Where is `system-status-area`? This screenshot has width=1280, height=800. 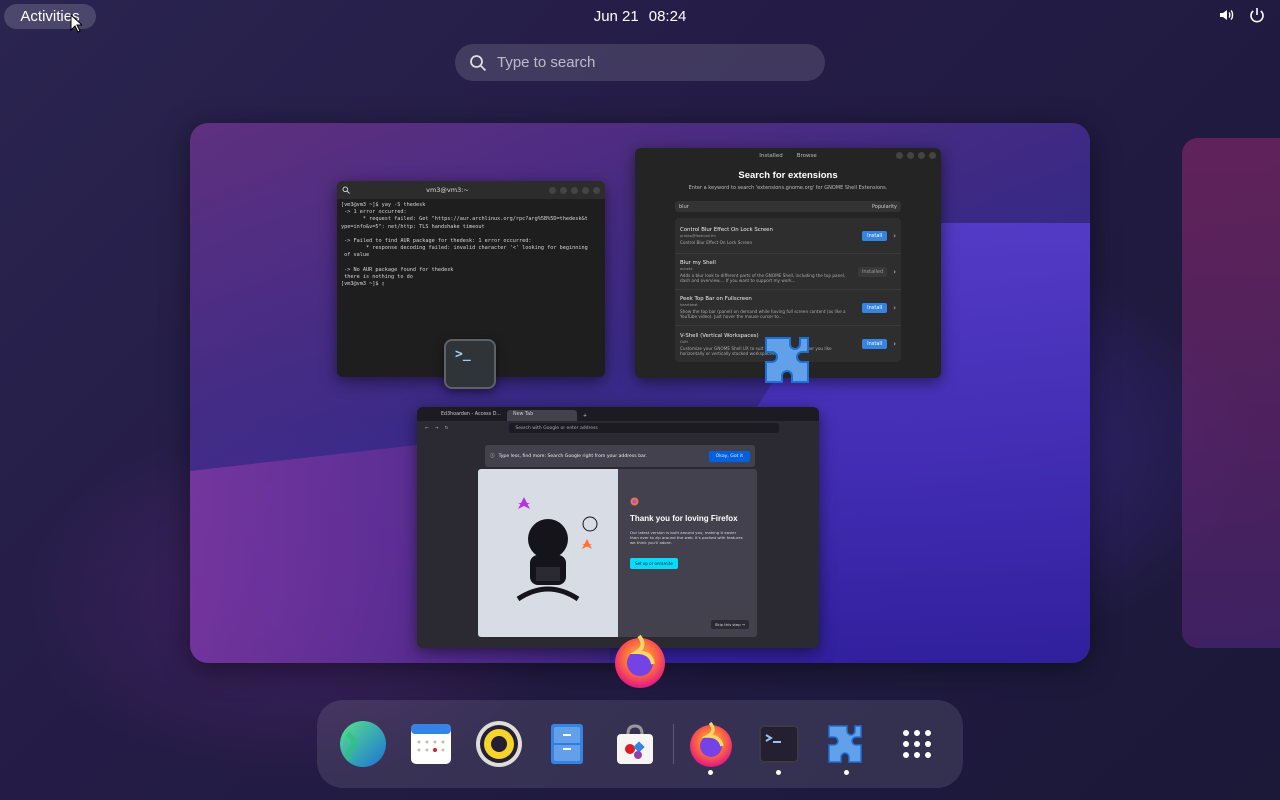
system-status-area is located at coordinates (1242, 15).